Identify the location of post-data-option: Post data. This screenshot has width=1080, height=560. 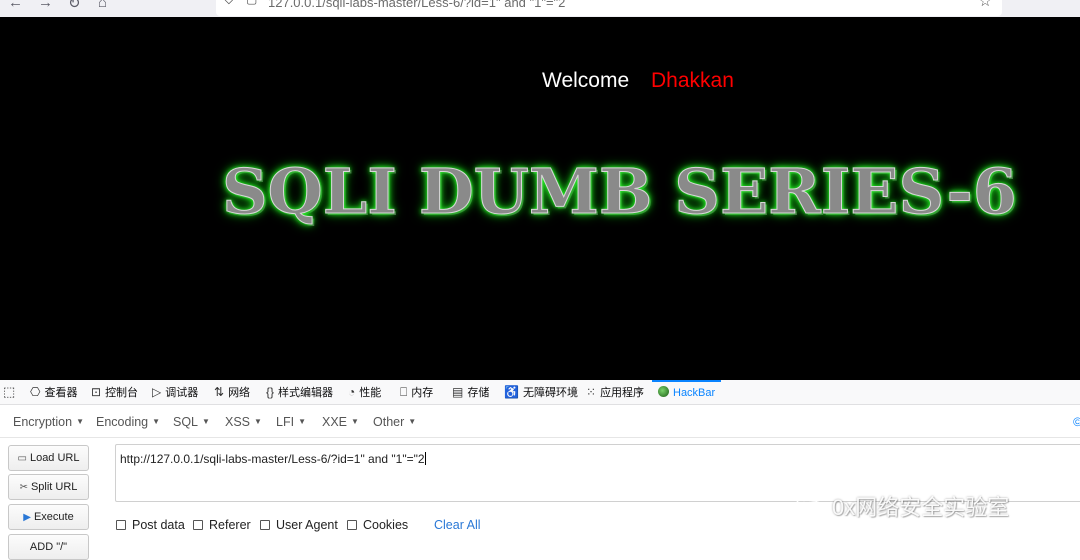
(150, 525).